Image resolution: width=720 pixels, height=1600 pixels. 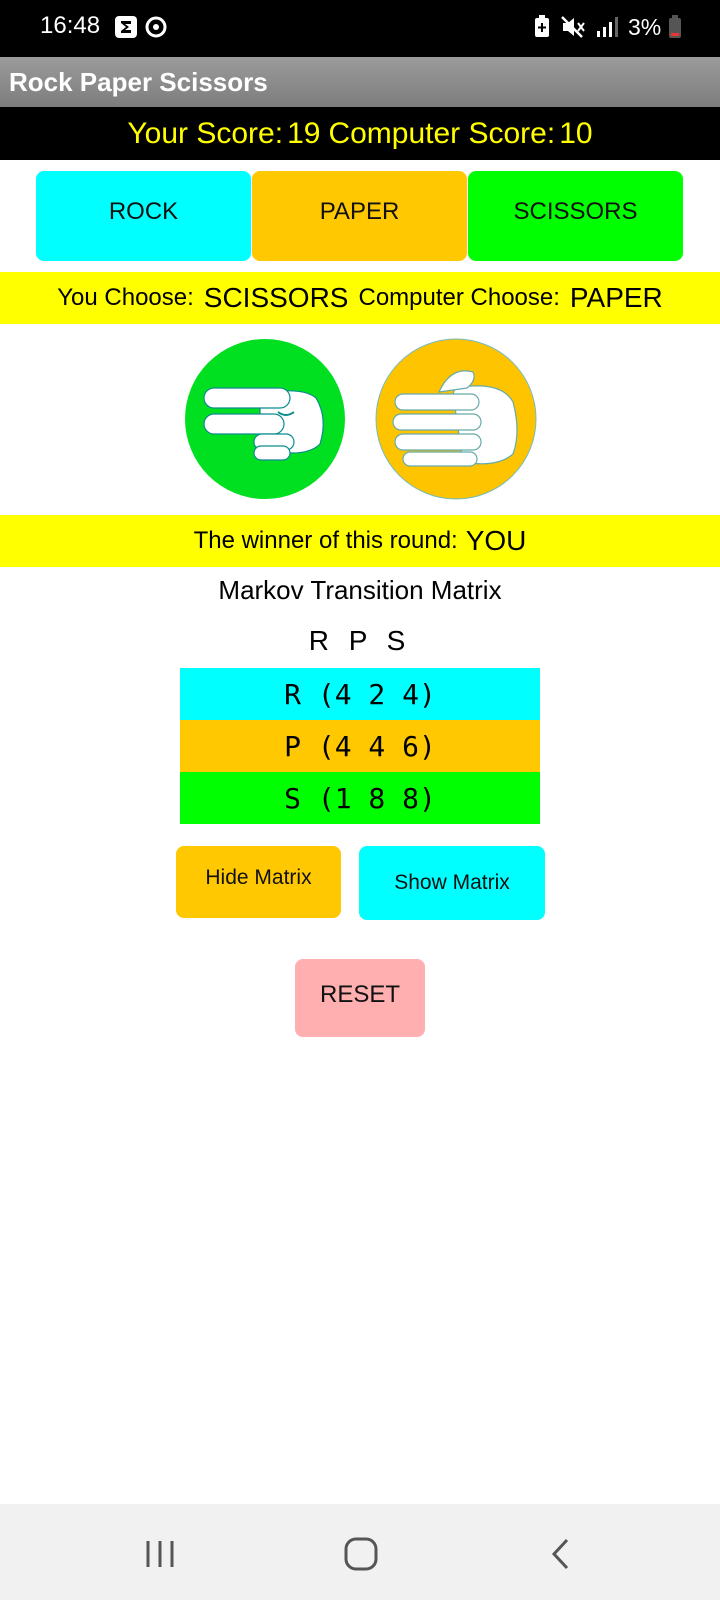 What do you see at coordinates (265, 419) in the screenshot?
I see `scissors-hand-icon` at bounding box center [265, 419].